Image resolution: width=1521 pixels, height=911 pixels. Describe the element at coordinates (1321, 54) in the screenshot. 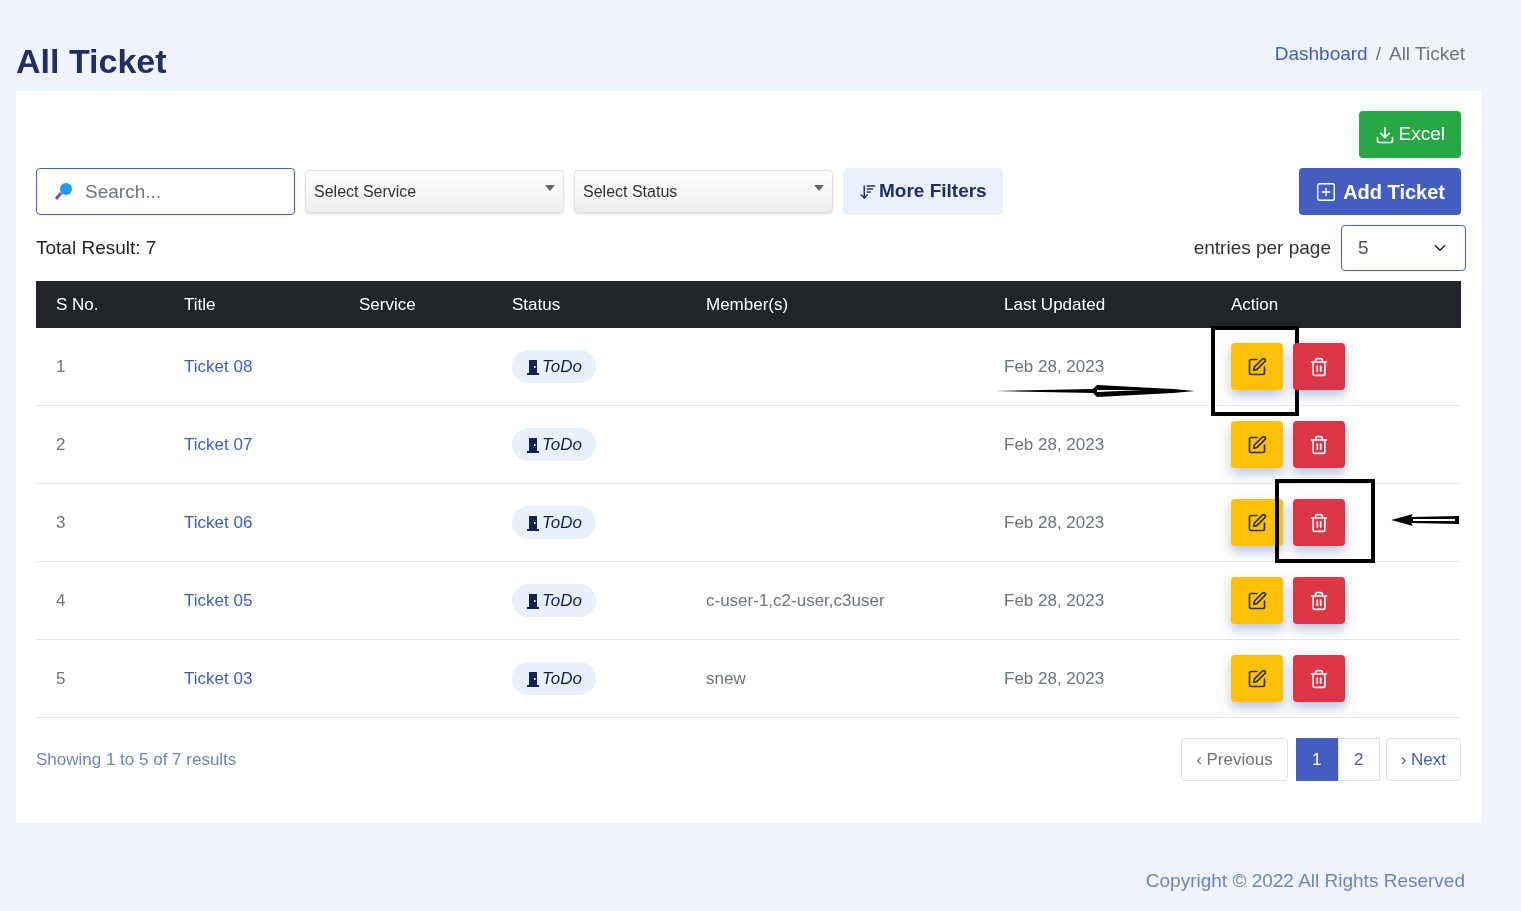

I see `breadcrumb-link: Dashboard` at that location.